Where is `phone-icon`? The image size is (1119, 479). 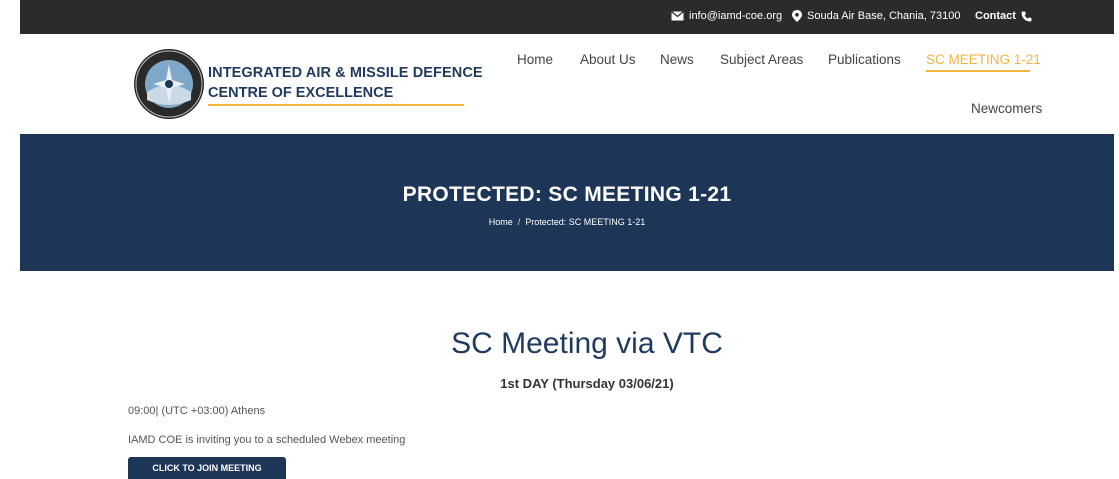 phone-icon is located at coordinates (1026, 16).